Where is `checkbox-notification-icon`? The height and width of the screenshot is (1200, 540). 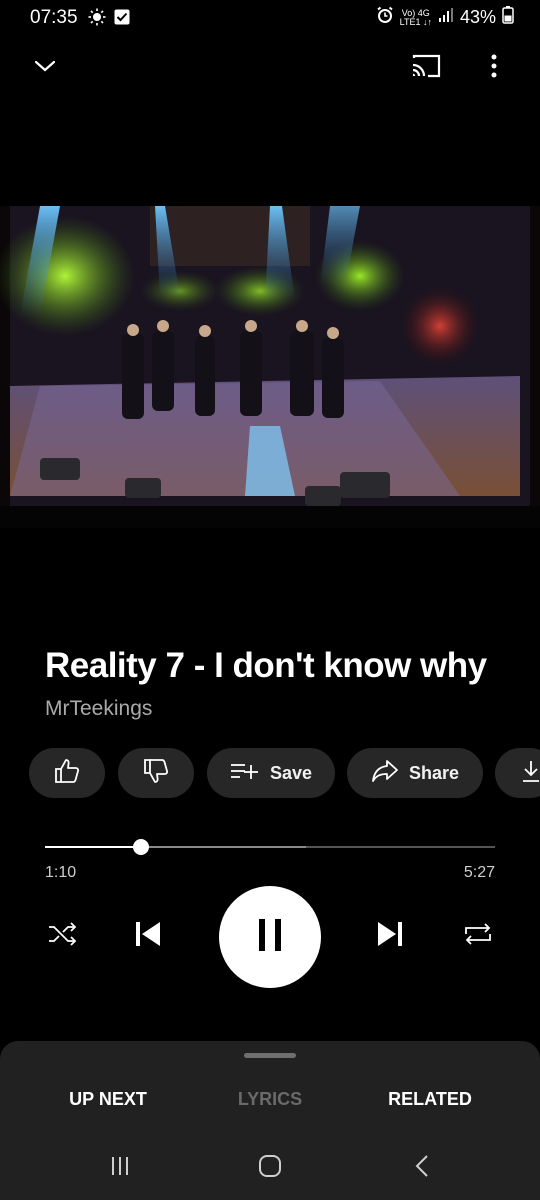
checkbox-notification-icon is located at coordinates (122, 19).